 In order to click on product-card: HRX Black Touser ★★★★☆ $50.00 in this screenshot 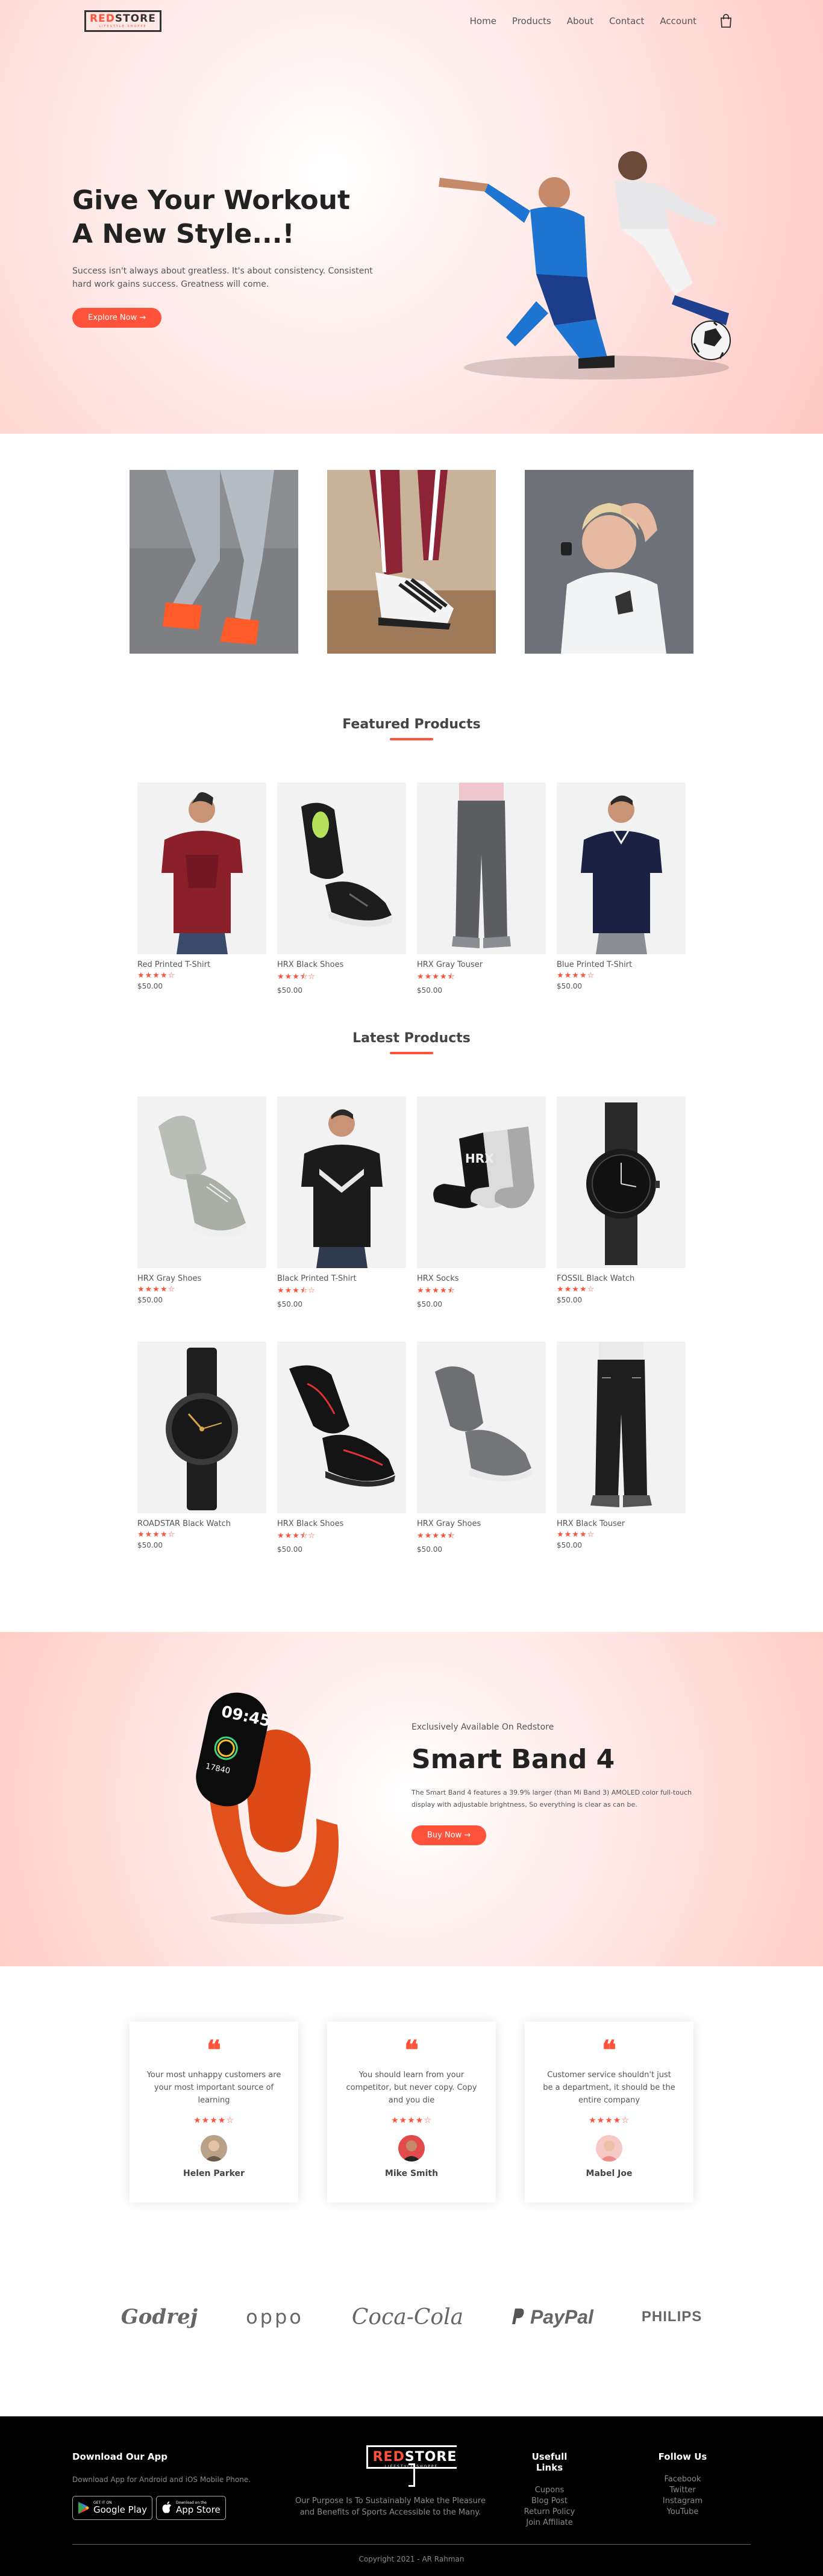, I will do `click(621, 1448)`.